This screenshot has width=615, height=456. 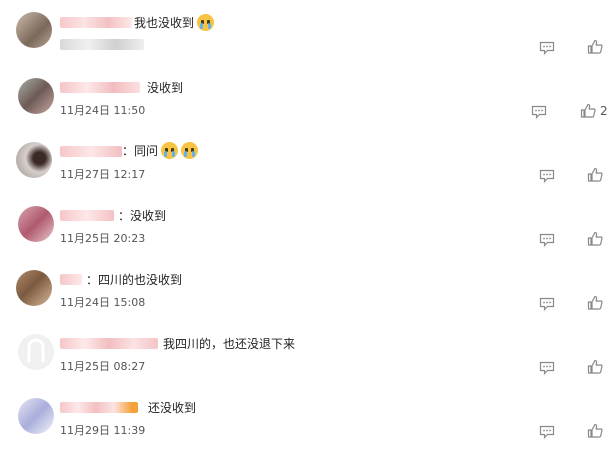 What do you see at coordinates (307, 234) in the screenshot?
I see `comment-item: ：没收到 11月25日 20:23` at bounding box center [307, 234].